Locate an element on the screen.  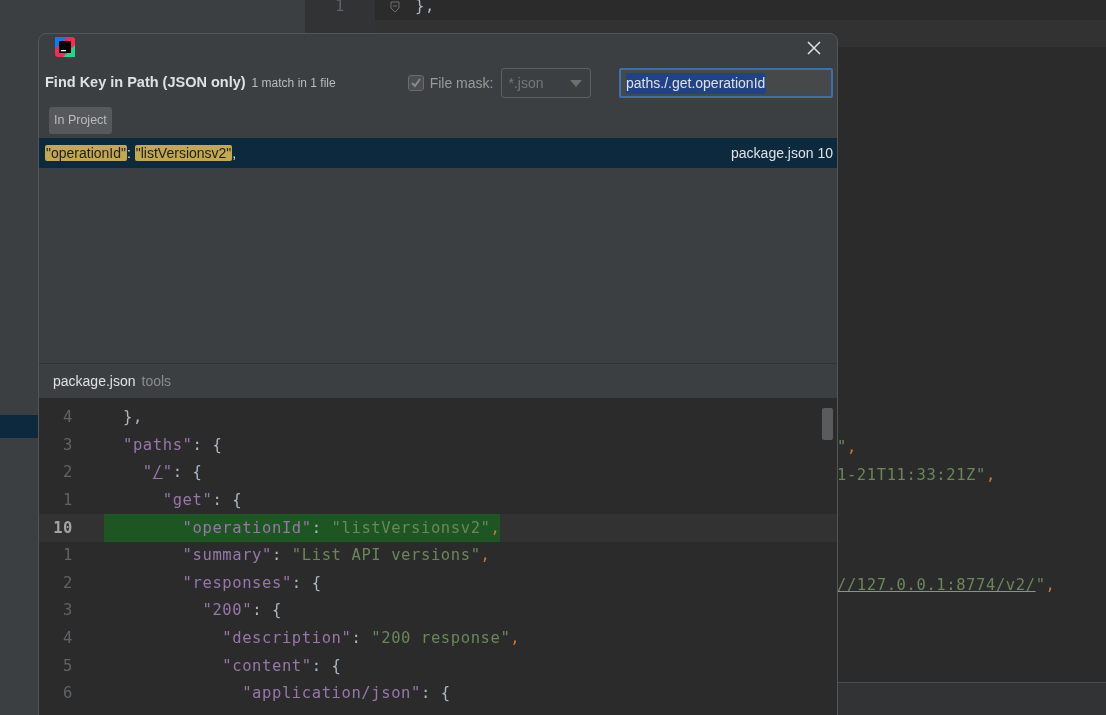
code-line: }, is located at coordinates (133, 418).